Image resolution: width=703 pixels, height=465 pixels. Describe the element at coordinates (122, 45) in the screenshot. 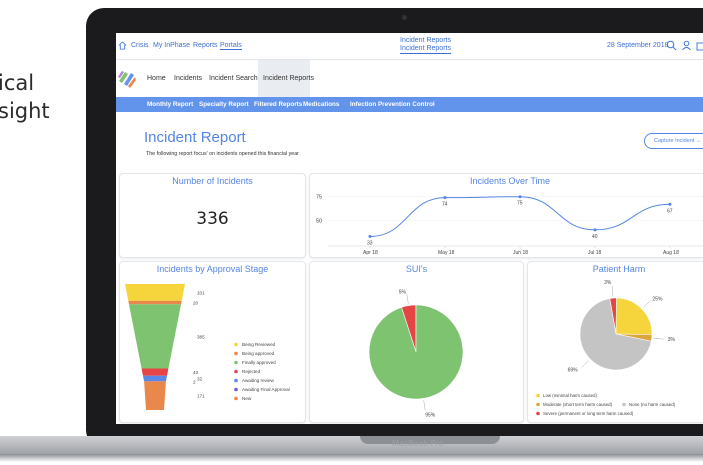

I see `home-icon` at that location.